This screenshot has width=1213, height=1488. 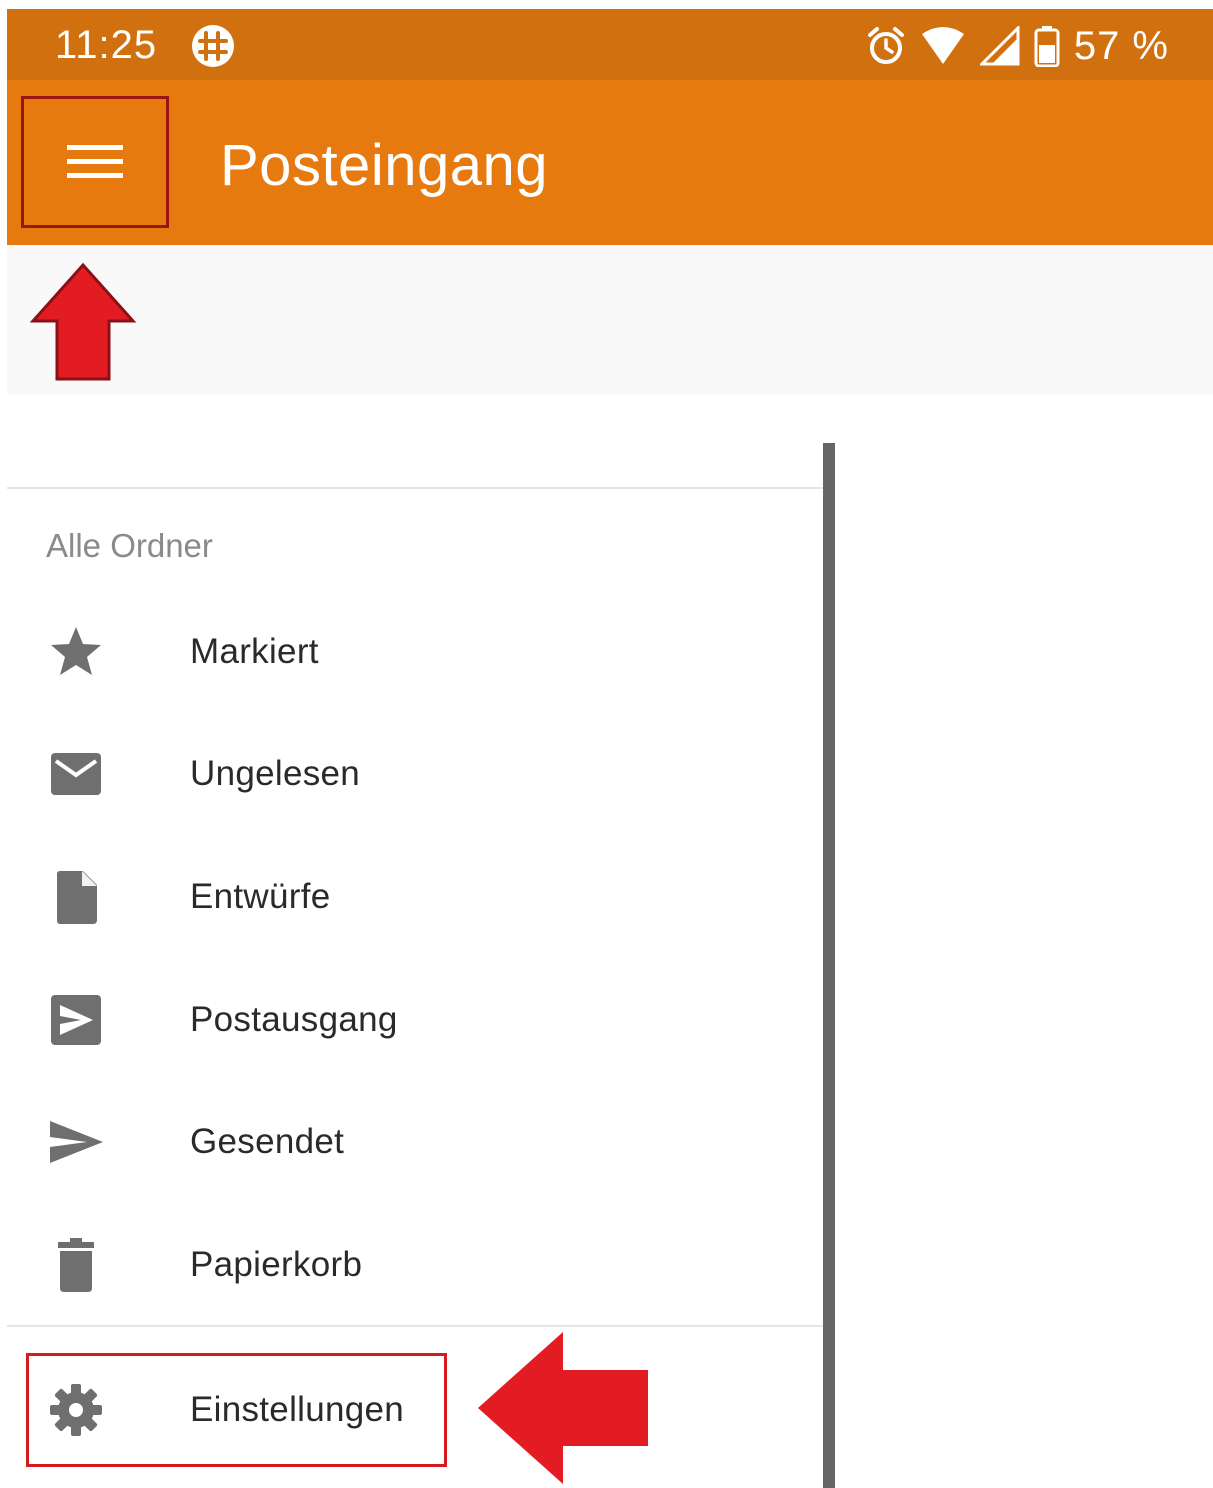 What do you see at coordinates (129, 545) in the screenshot?
I see `section-label-all-folders: Alle Ordner` at bounding box center [129, 545].